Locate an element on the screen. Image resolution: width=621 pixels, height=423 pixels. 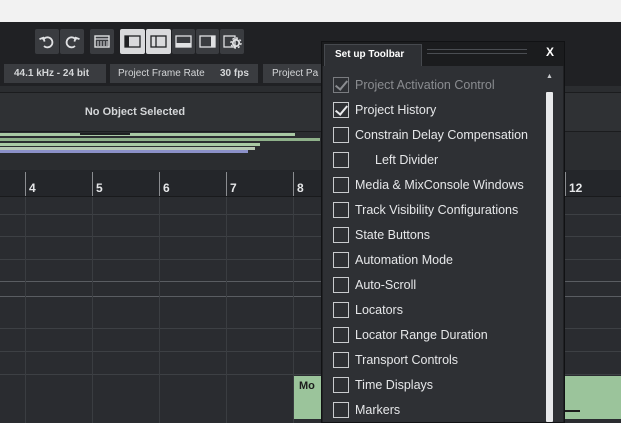
right-zone-toggle is located at coordinates (207, 41).